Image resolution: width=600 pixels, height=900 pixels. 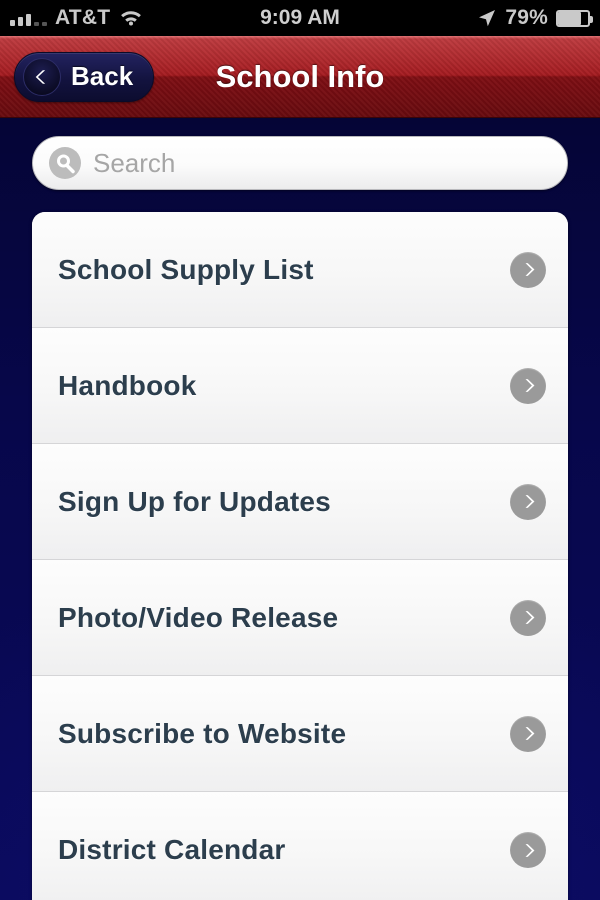 I want to click on status-bar: AT&T 9:09 AM 79%, so click(x=300, y=18).